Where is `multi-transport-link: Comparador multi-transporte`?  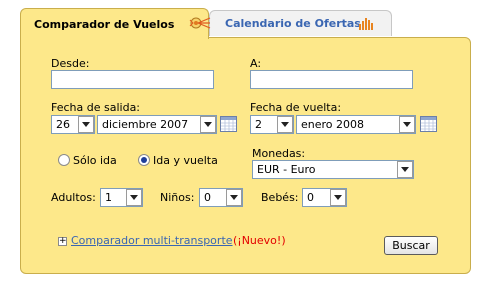 multi-transport-link: Comparador multi-transporte is located at coordinates (152, 240).